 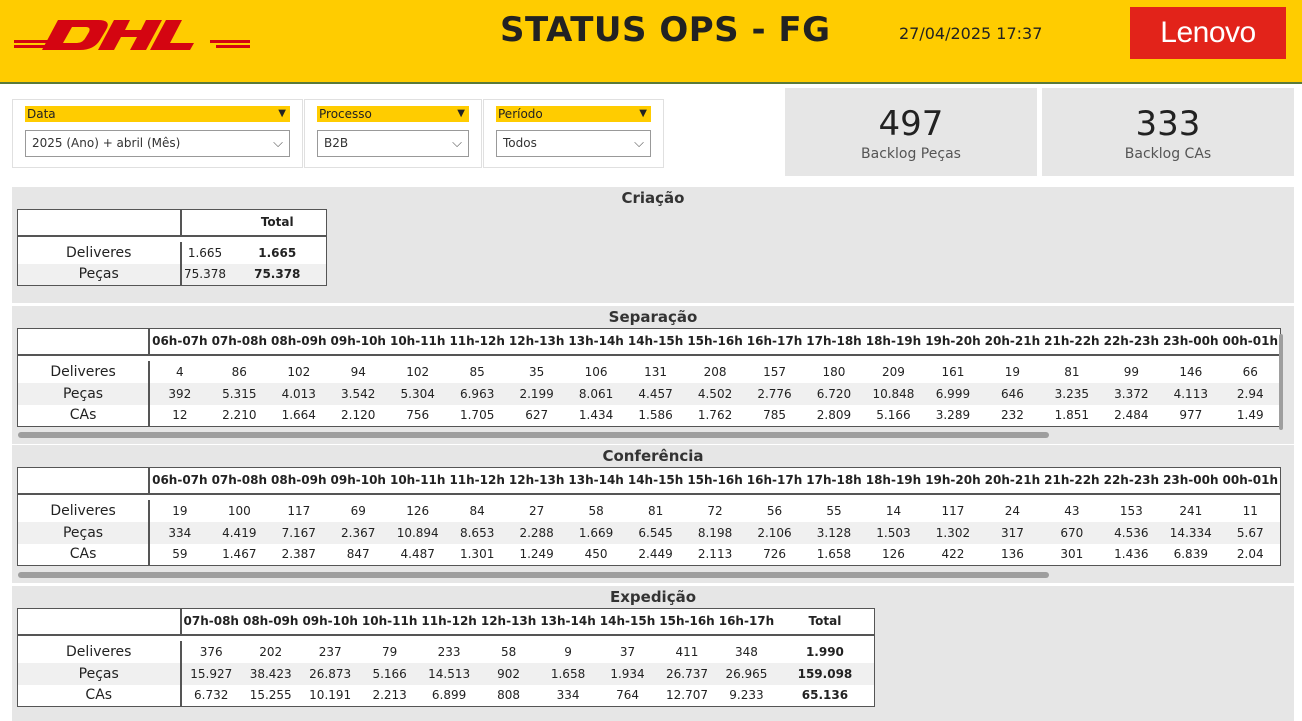 I want to click on row-label: Peças, so click(x=84, y=532).